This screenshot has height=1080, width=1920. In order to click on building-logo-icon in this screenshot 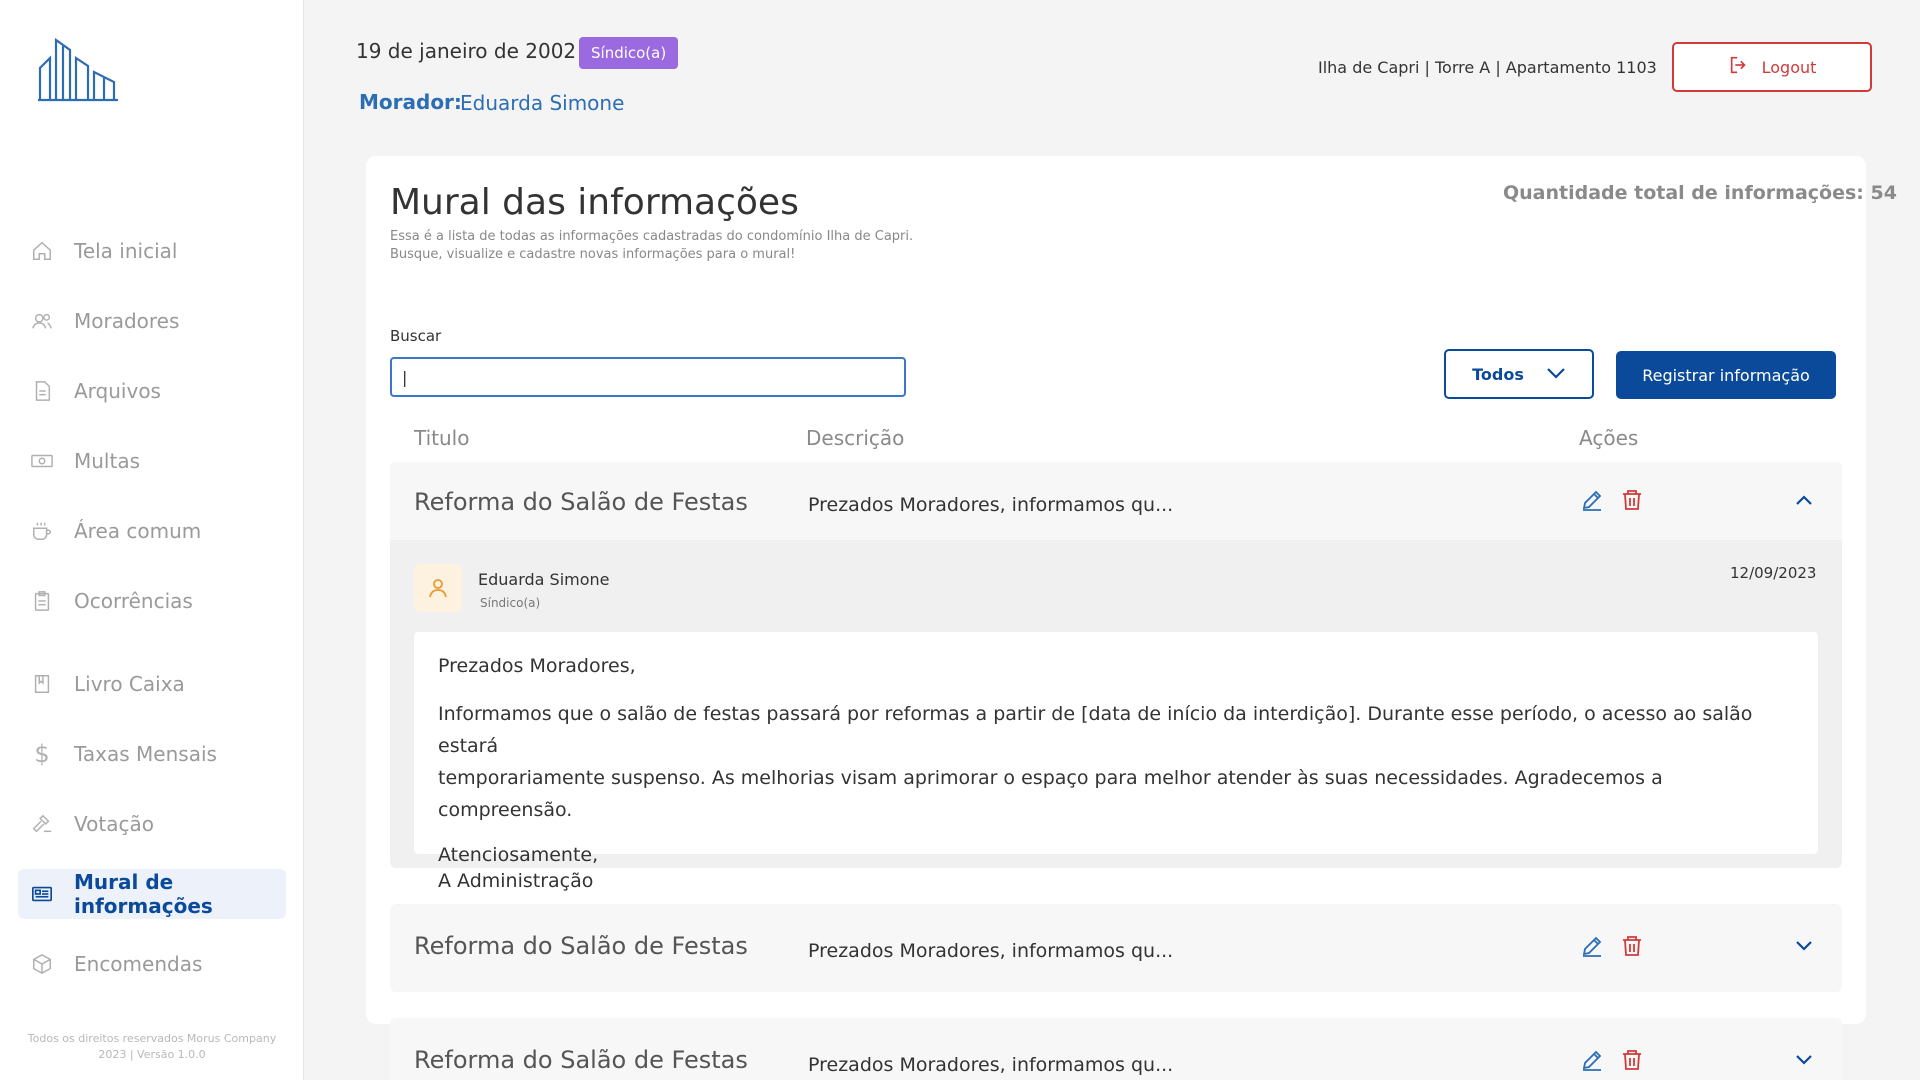, I will do `click(78, 70)`.